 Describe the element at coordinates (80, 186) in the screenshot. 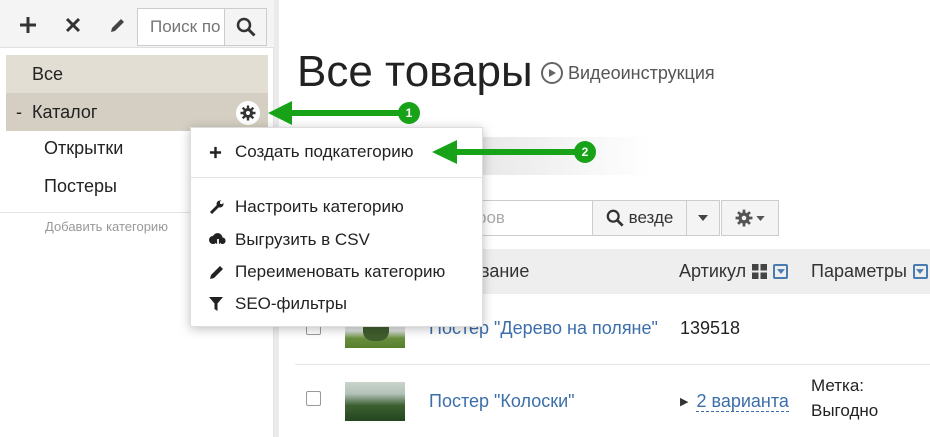

I see `tree-item-label: Постеры` at that location.